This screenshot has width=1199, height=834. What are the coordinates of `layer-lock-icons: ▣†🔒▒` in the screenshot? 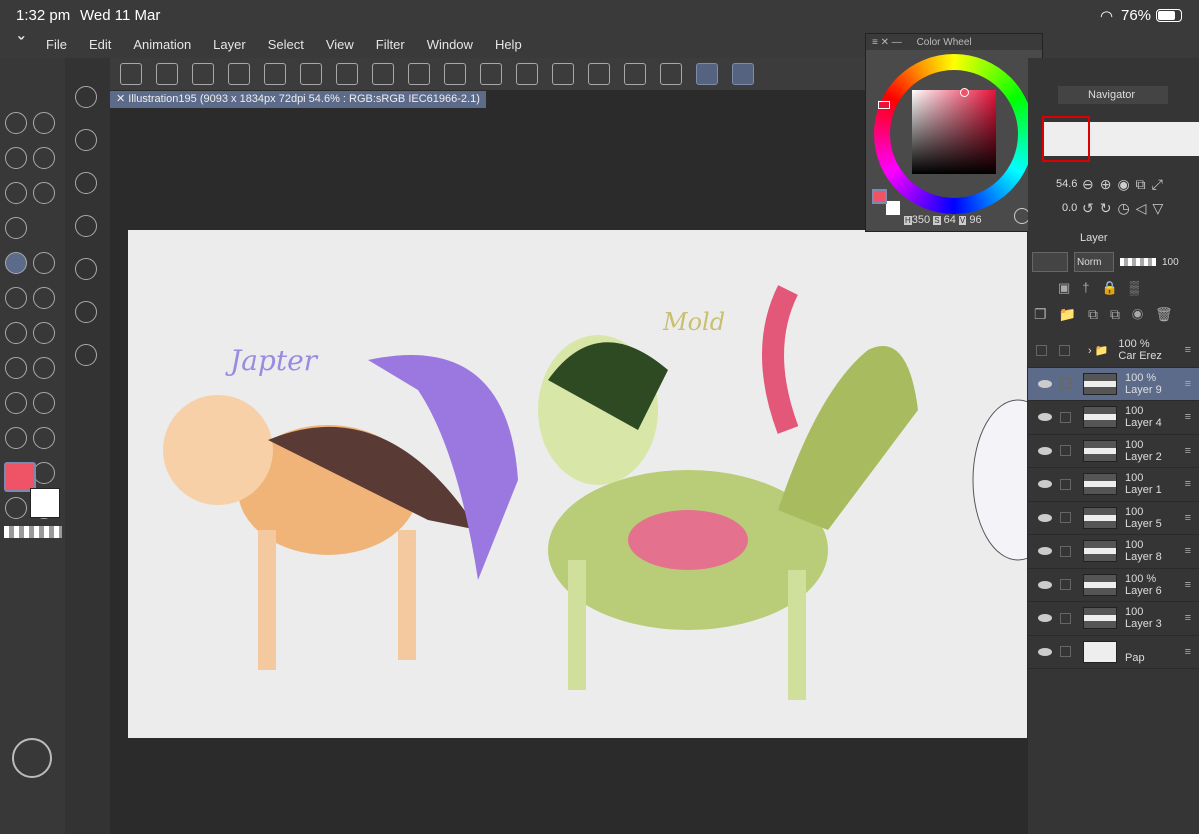 It's located at (1104, 288).